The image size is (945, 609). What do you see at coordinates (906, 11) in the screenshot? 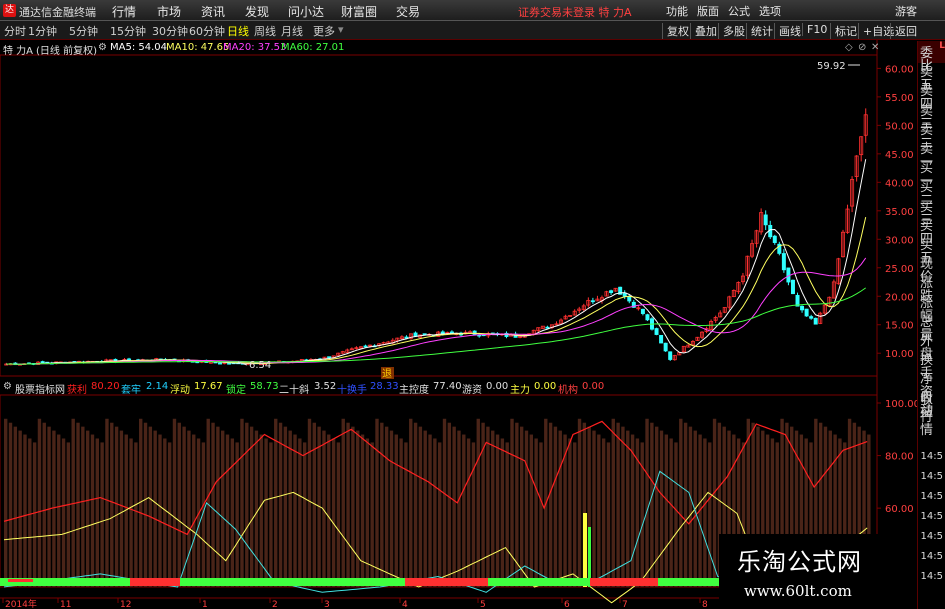
I see `user-label: 游客` at bounding box center [906, 11].